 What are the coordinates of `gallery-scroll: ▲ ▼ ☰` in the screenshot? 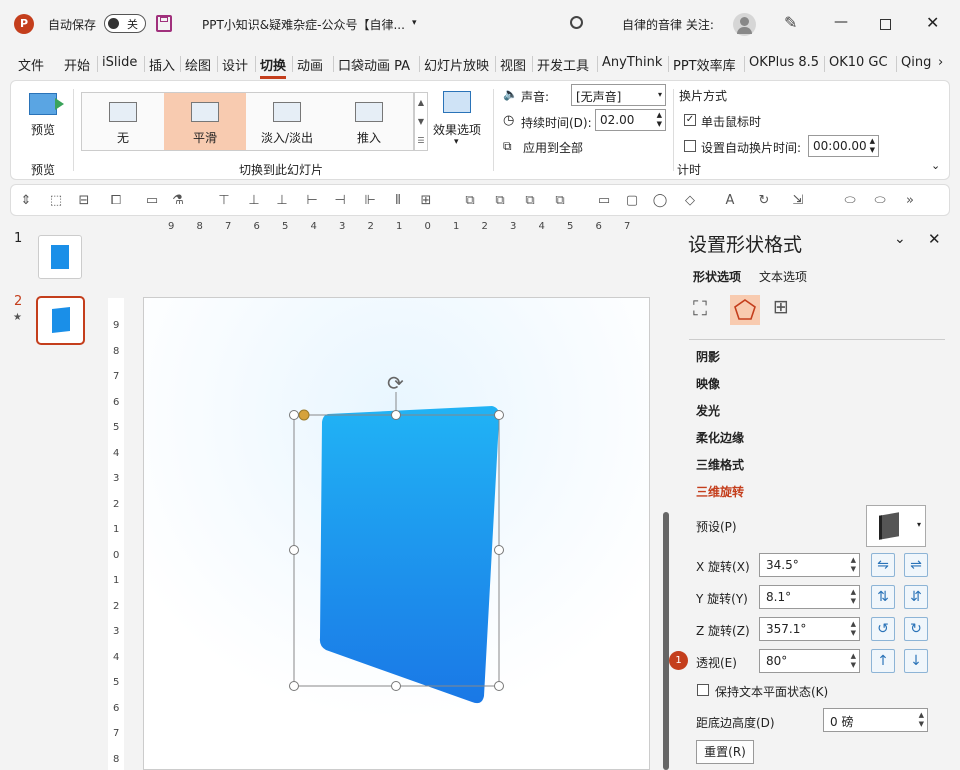 It's located at (421, 121).